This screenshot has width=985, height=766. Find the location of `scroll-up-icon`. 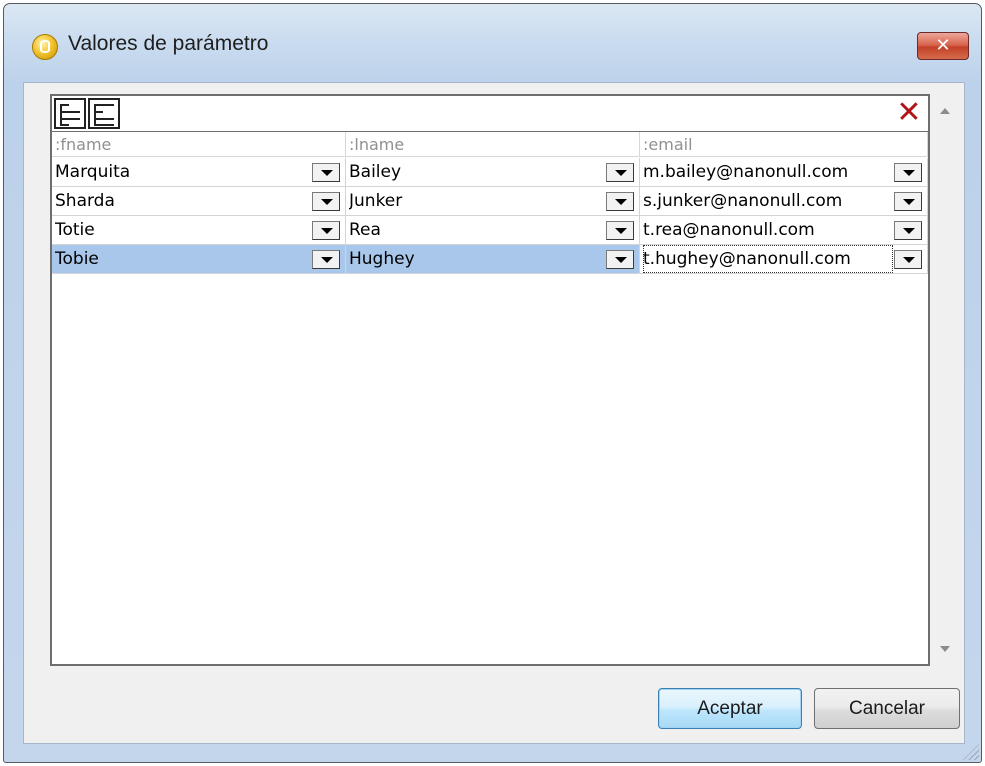

scroll-up-icon is located at coordinates (945, 111).